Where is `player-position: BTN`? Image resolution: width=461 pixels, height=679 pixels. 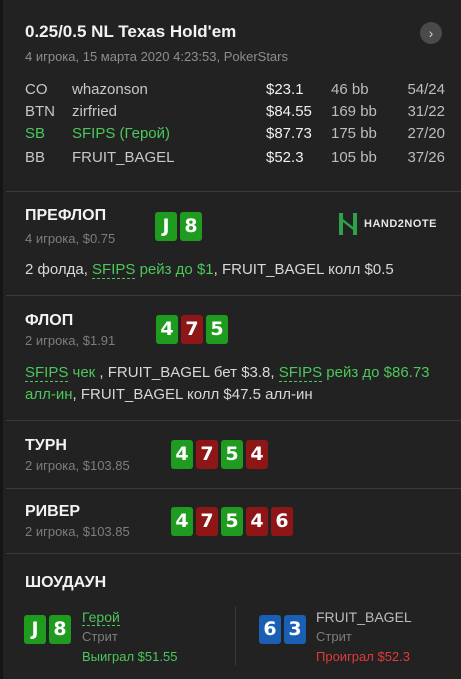 player-position: BTN is located at coordinates (40, 111).